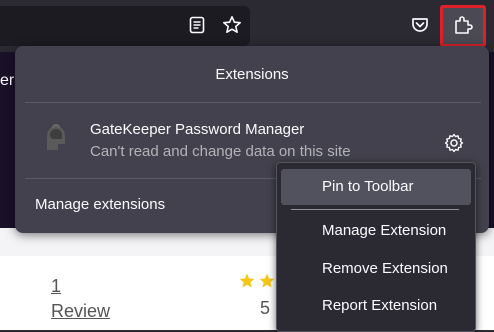 The image size is (494, 332). What do you see at coordinates (376, 187) in the screenshot?
I see `menu-item-pin-to-toolbar: Pin to Toolbar` at bounding box center [376, 187].